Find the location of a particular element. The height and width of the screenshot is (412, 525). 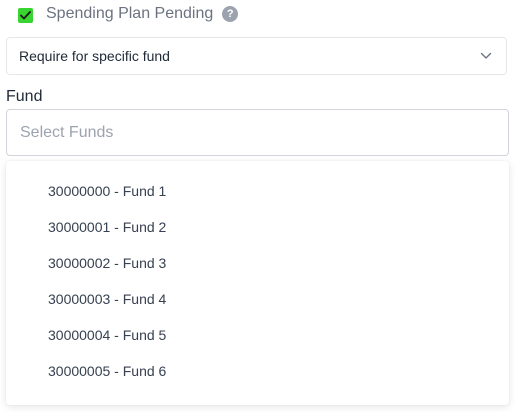

fund-option: 30000005 - Fund 6 is located at coordinates (257, 371).